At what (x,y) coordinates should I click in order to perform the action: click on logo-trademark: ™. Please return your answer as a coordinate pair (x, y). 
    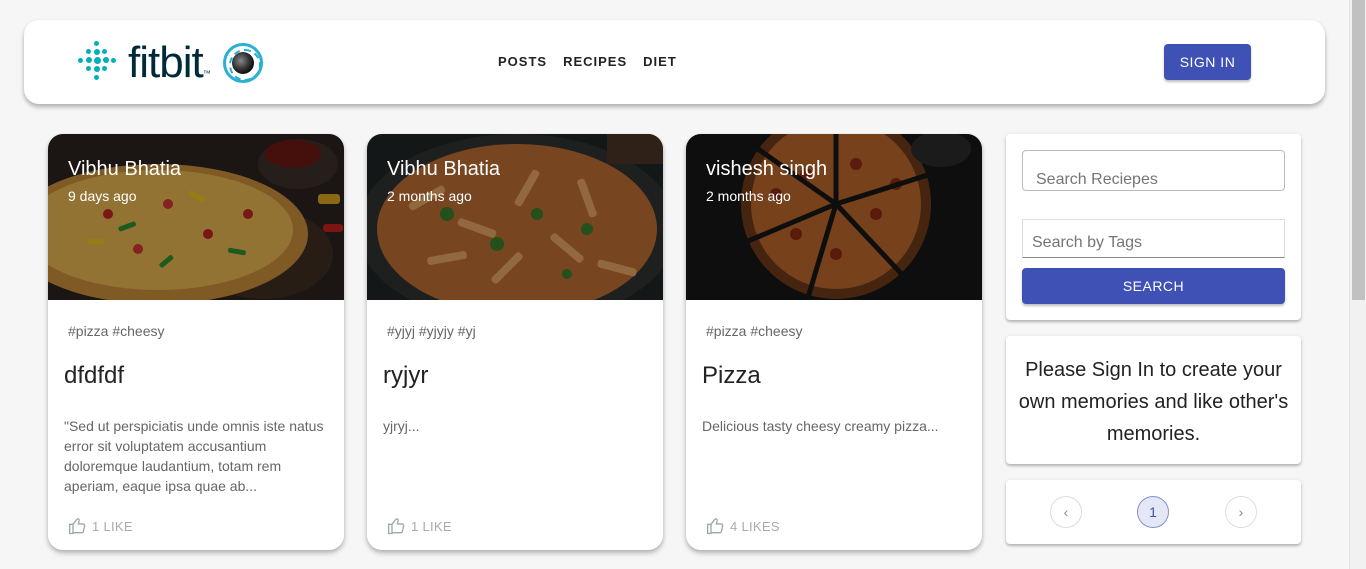
    Looking at the image, I should click on (206, 73).